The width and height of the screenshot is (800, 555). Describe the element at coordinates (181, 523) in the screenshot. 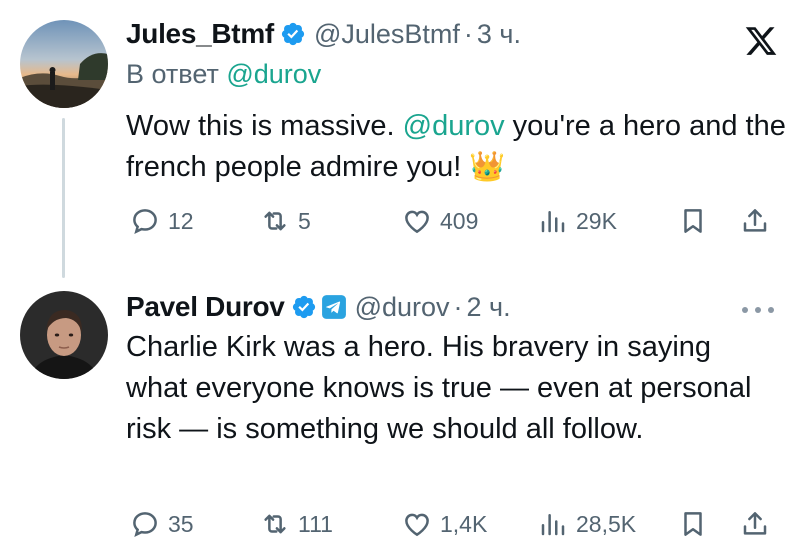

I see `reply-count: 35` at that location.